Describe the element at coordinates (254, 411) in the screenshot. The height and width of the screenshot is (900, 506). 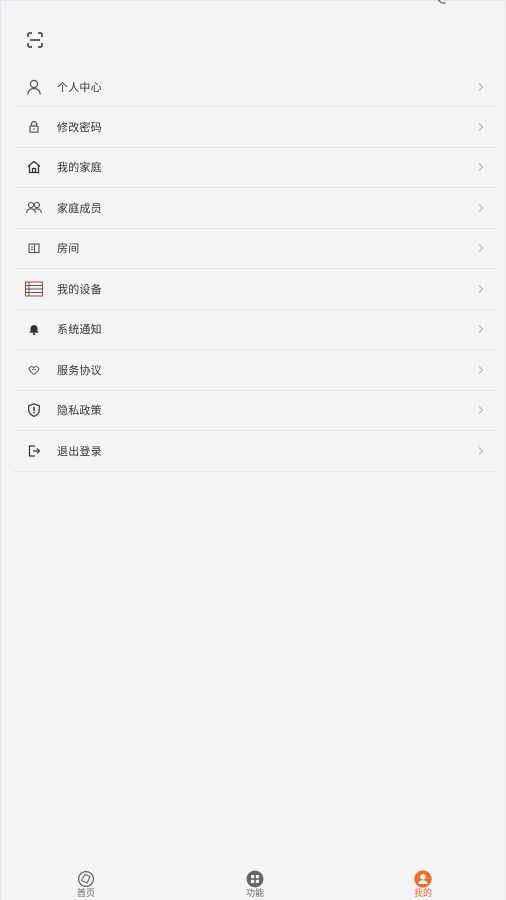
I see `menu-item-privacy-policy: 隐私政策` at that location.